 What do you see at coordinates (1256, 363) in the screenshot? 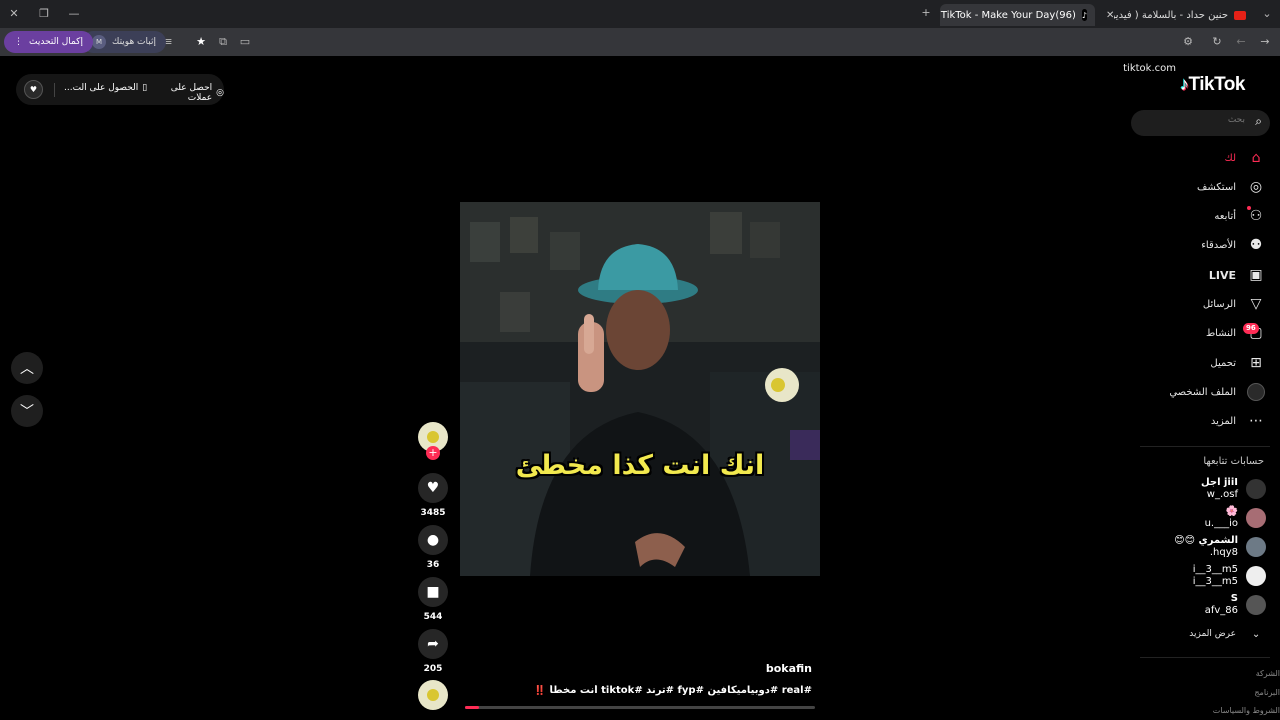
I see `upload-icon: ⊞` at bounding box center [1256, 363].